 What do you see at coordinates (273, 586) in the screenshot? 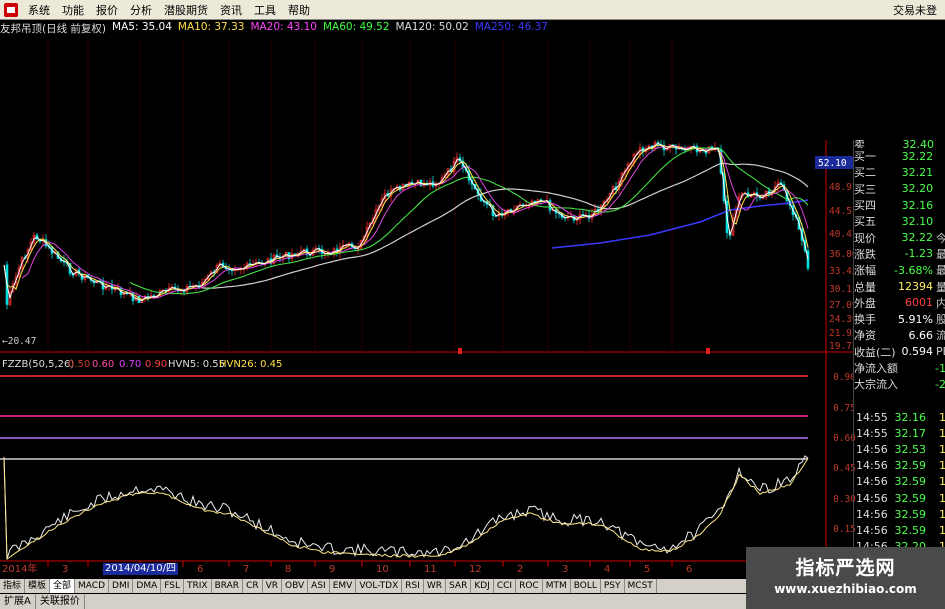
I see `indicator-tab: VR` at bounding box center [273, 586].